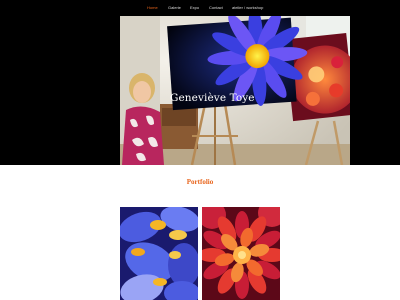 This screenshot has height=300, width=400. I want to click on nav-item-expo: Expo, so click(194, 7).